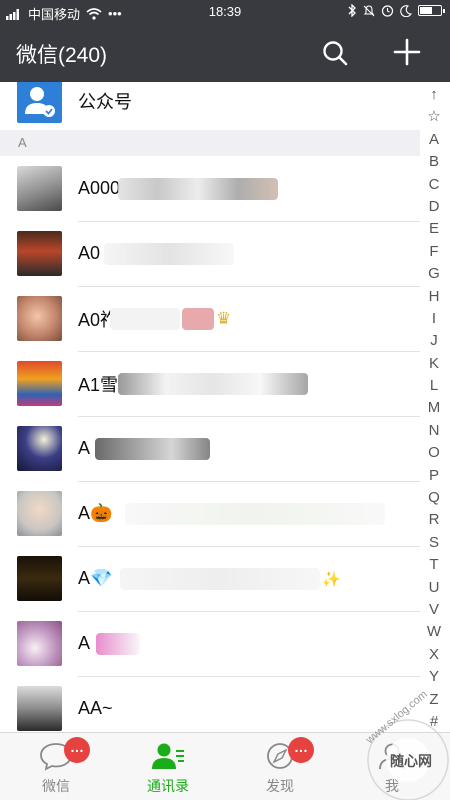 The width and height of the screenshot is (450, 800). I want to click on index-letter: F, so click(433, 252).